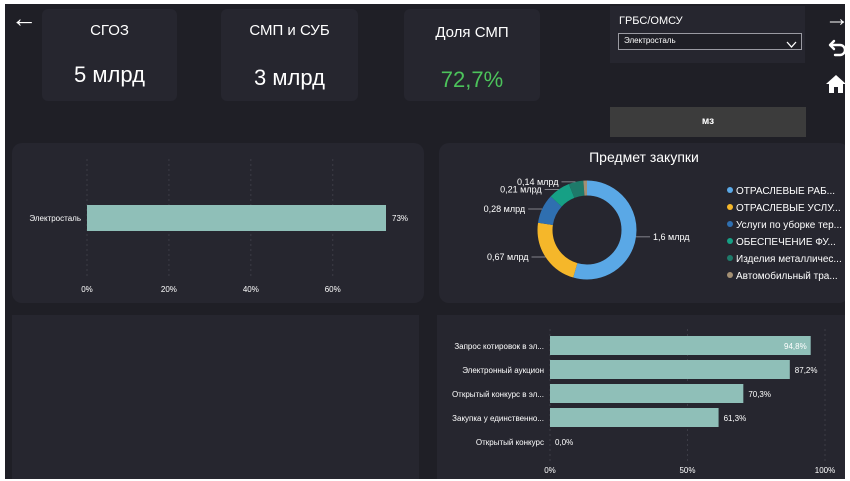 The height and width of the screenshot is (481, 850). I want to click on category-label: Открытый конкурс, so click(510, 442).